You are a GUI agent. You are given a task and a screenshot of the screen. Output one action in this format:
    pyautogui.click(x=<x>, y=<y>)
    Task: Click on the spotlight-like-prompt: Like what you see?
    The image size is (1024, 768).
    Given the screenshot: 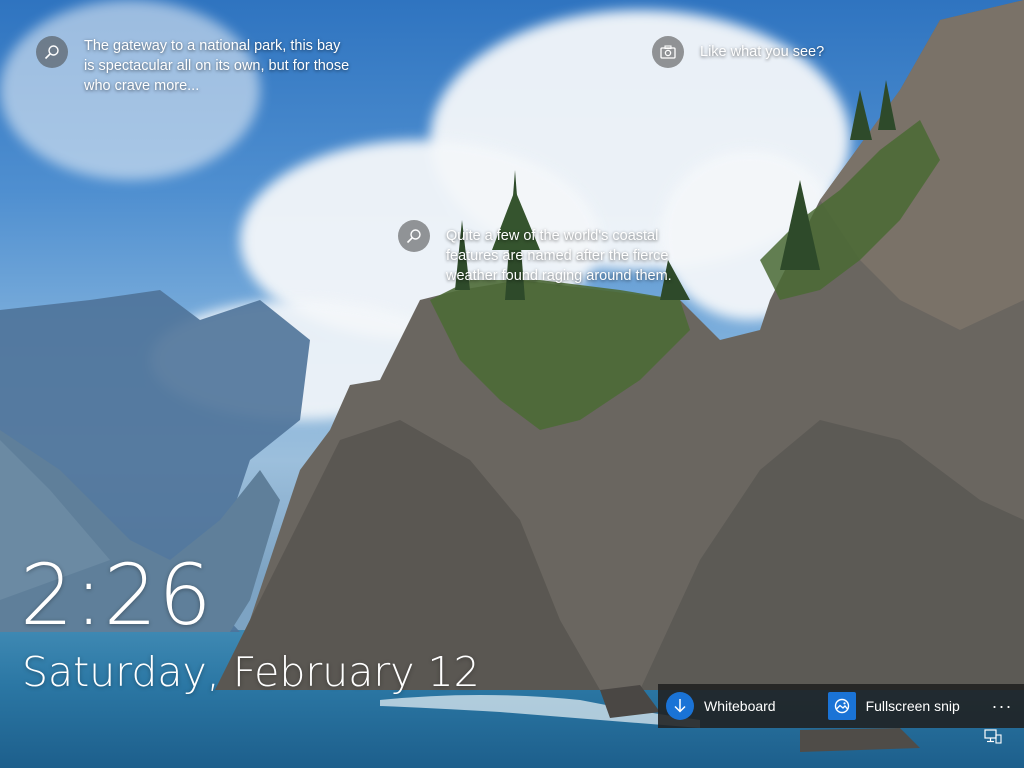 What is the action you would take?
    pyautogui.click(x=738, y=52)
    